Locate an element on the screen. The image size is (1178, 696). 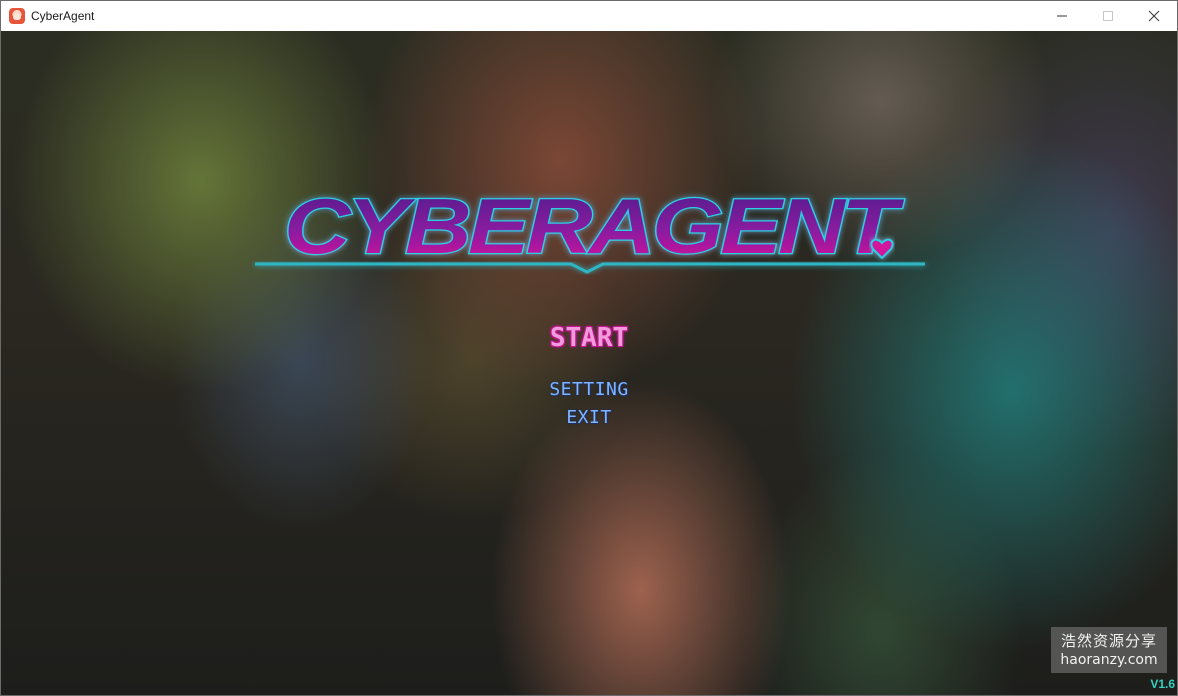
app-character-icon is located at coordinates (17, 16).